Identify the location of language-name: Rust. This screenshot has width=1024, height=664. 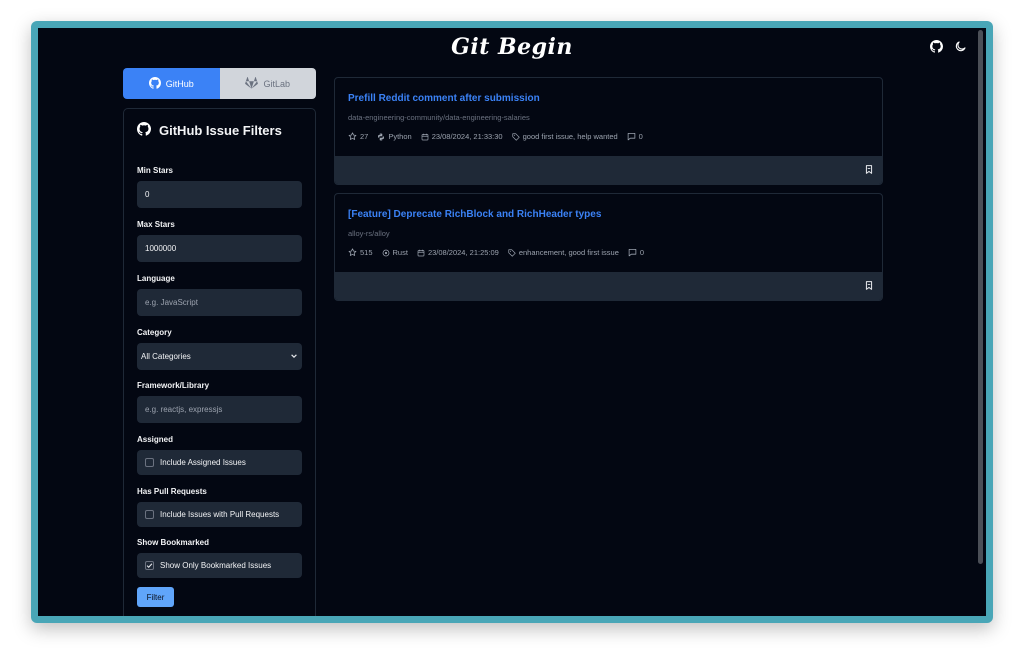
(400, 252).